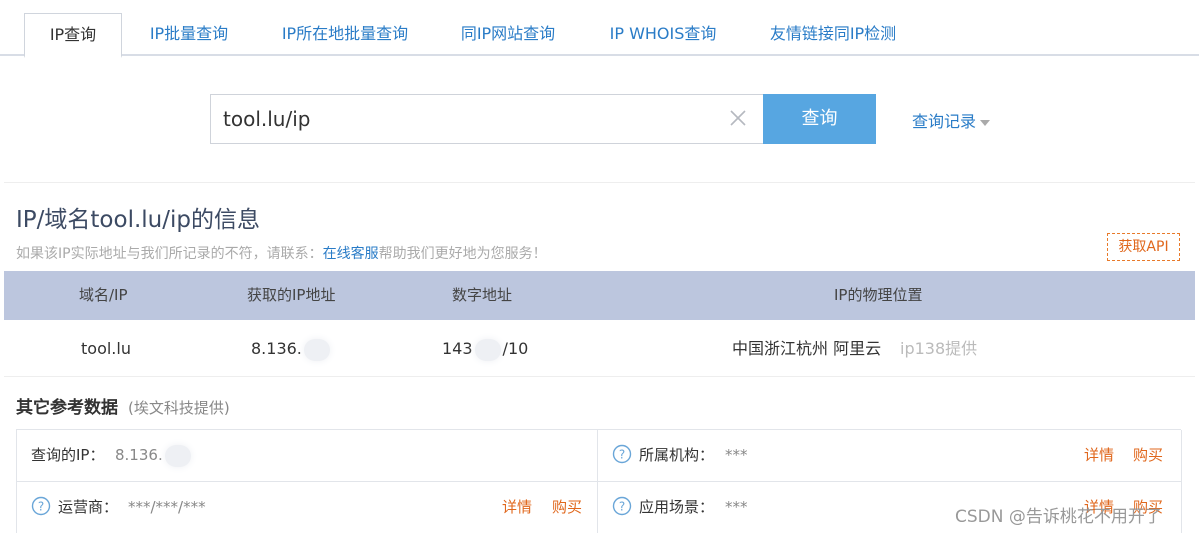  I want to click on scene-value: ***, so click(736, 507).